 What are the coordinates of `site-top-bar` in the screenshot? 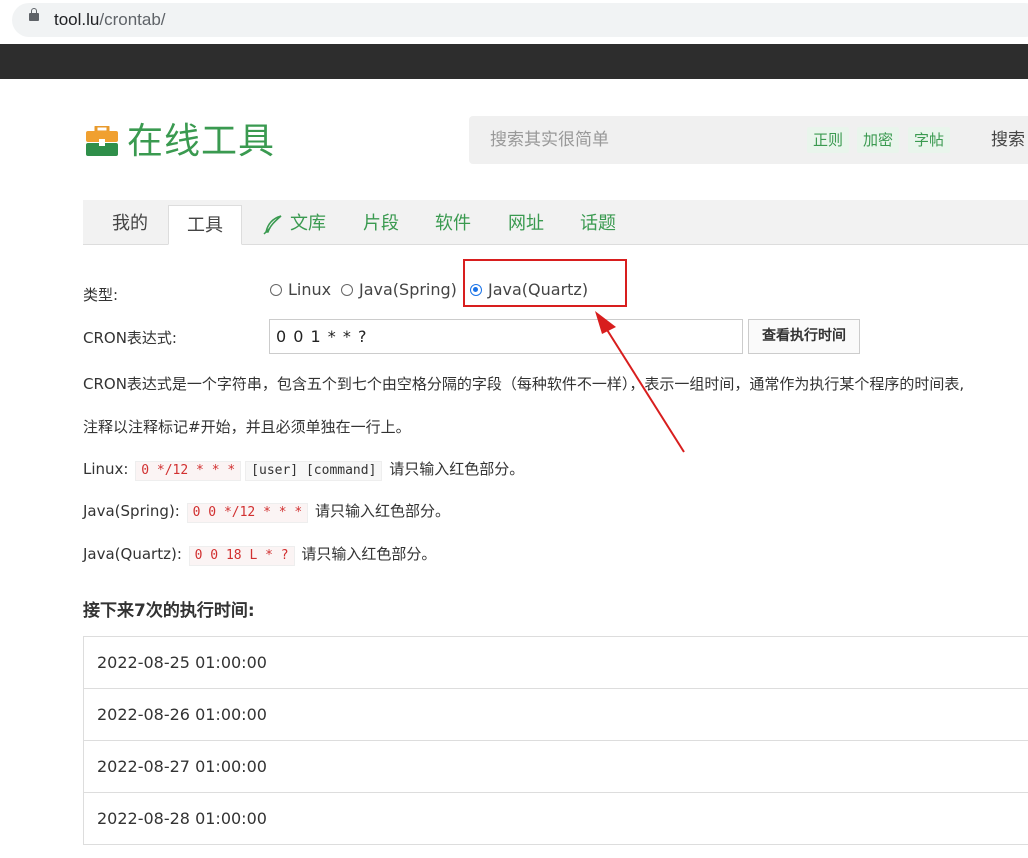 It's located at (514, 61).